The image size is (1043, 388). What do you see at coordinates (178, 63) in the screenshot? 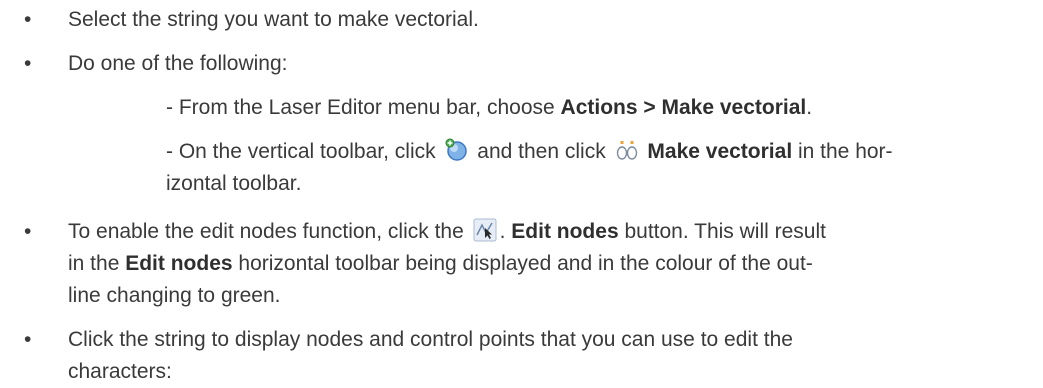
I see `list-item-text: Do one of the following:` at bounding box center [178, 63].